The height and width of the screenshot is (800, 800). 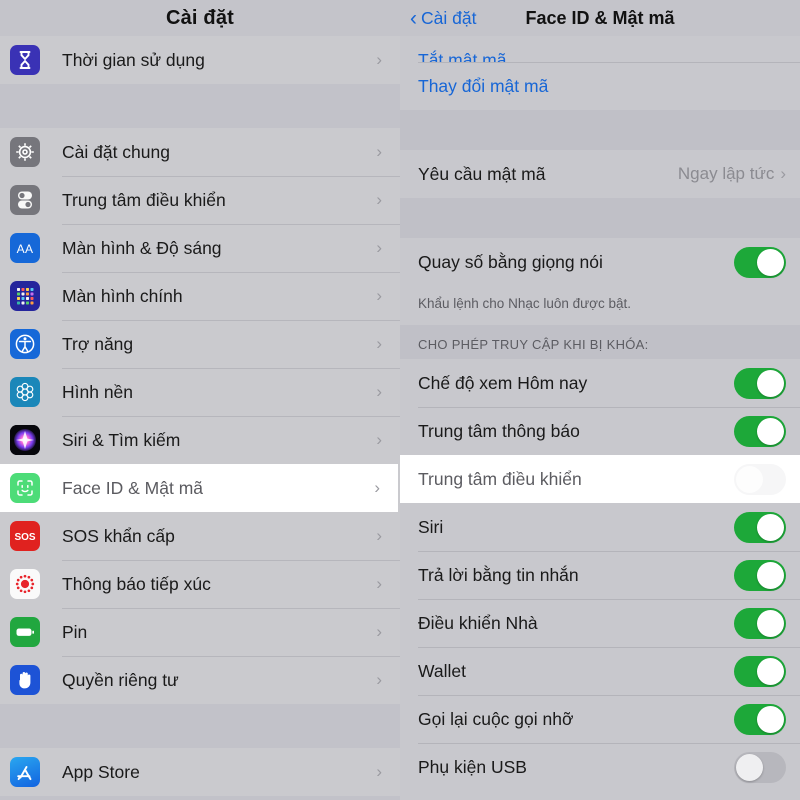 I want to click on gear-icon, so click(x=25, y=152).